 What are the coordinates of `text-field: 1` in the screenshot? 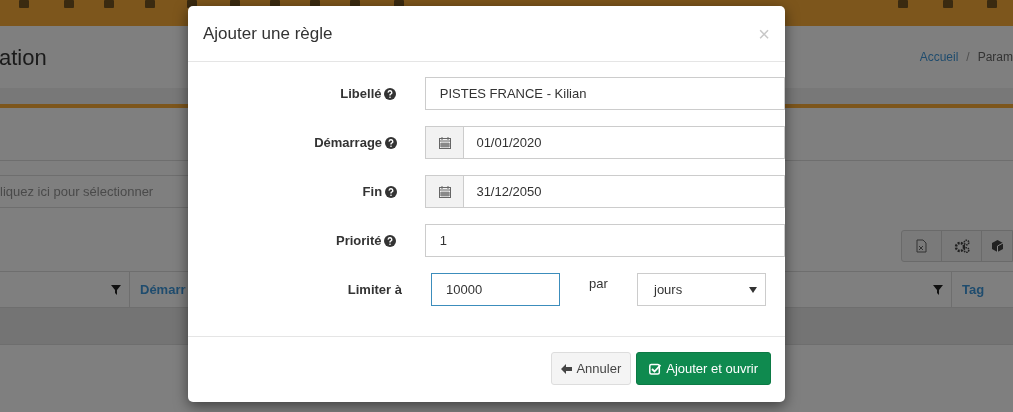 It's located at (604, 240).